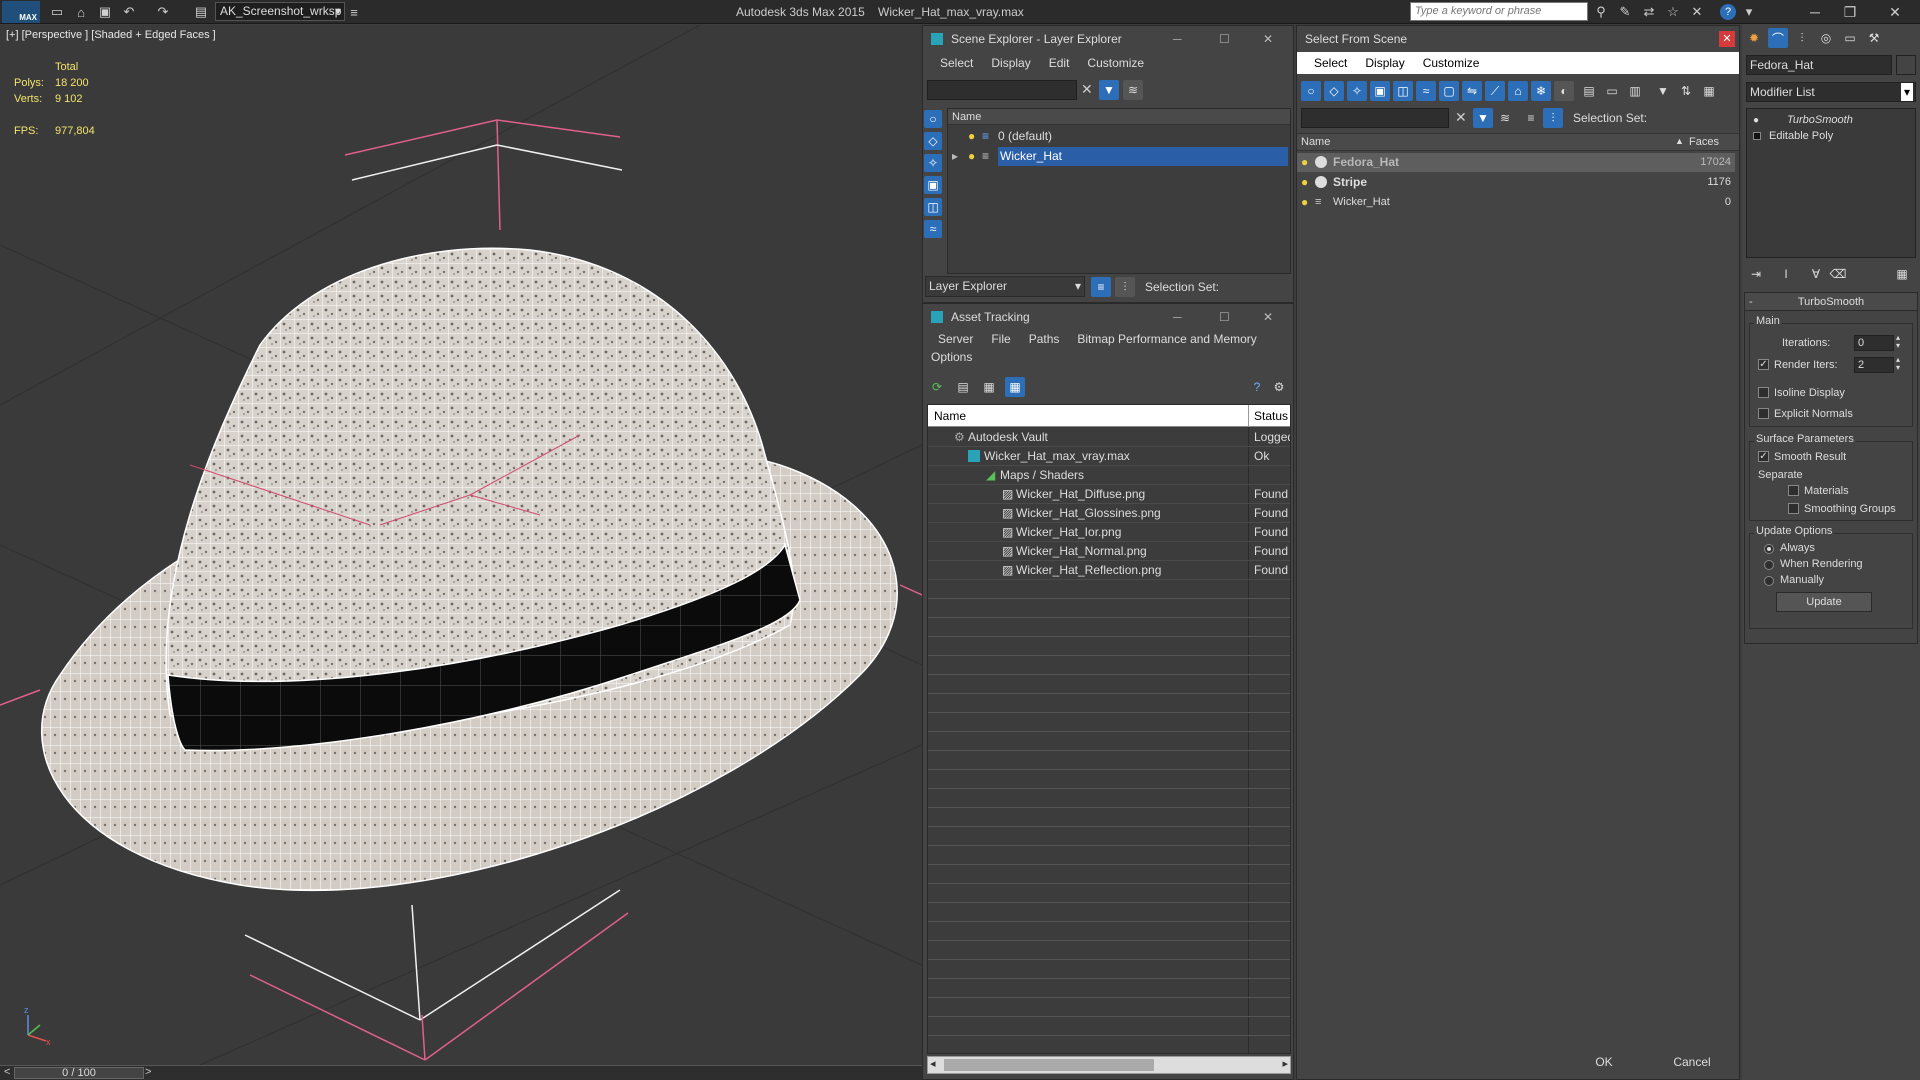 This screenshot has height=1080, width=1920. Describe the element at coordinates (1108, 317) in the screenshot. I see `asset-tracking-titlebar: Asset Tracking ─ ☐ ✕` at that location.